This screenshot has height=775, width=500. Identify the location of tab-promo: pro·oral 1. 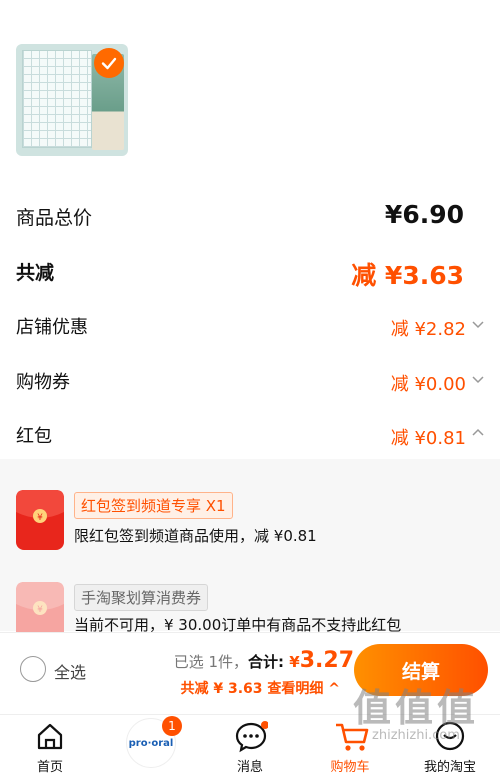
(150, 744).